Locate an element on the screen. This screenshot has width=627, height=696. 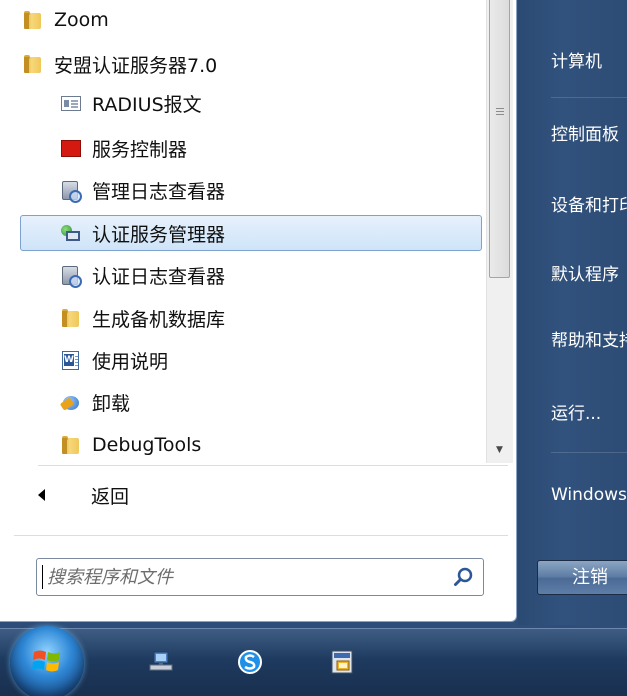
program-item-service-controller: 服务控制器 is located at coordinates (243, 148).